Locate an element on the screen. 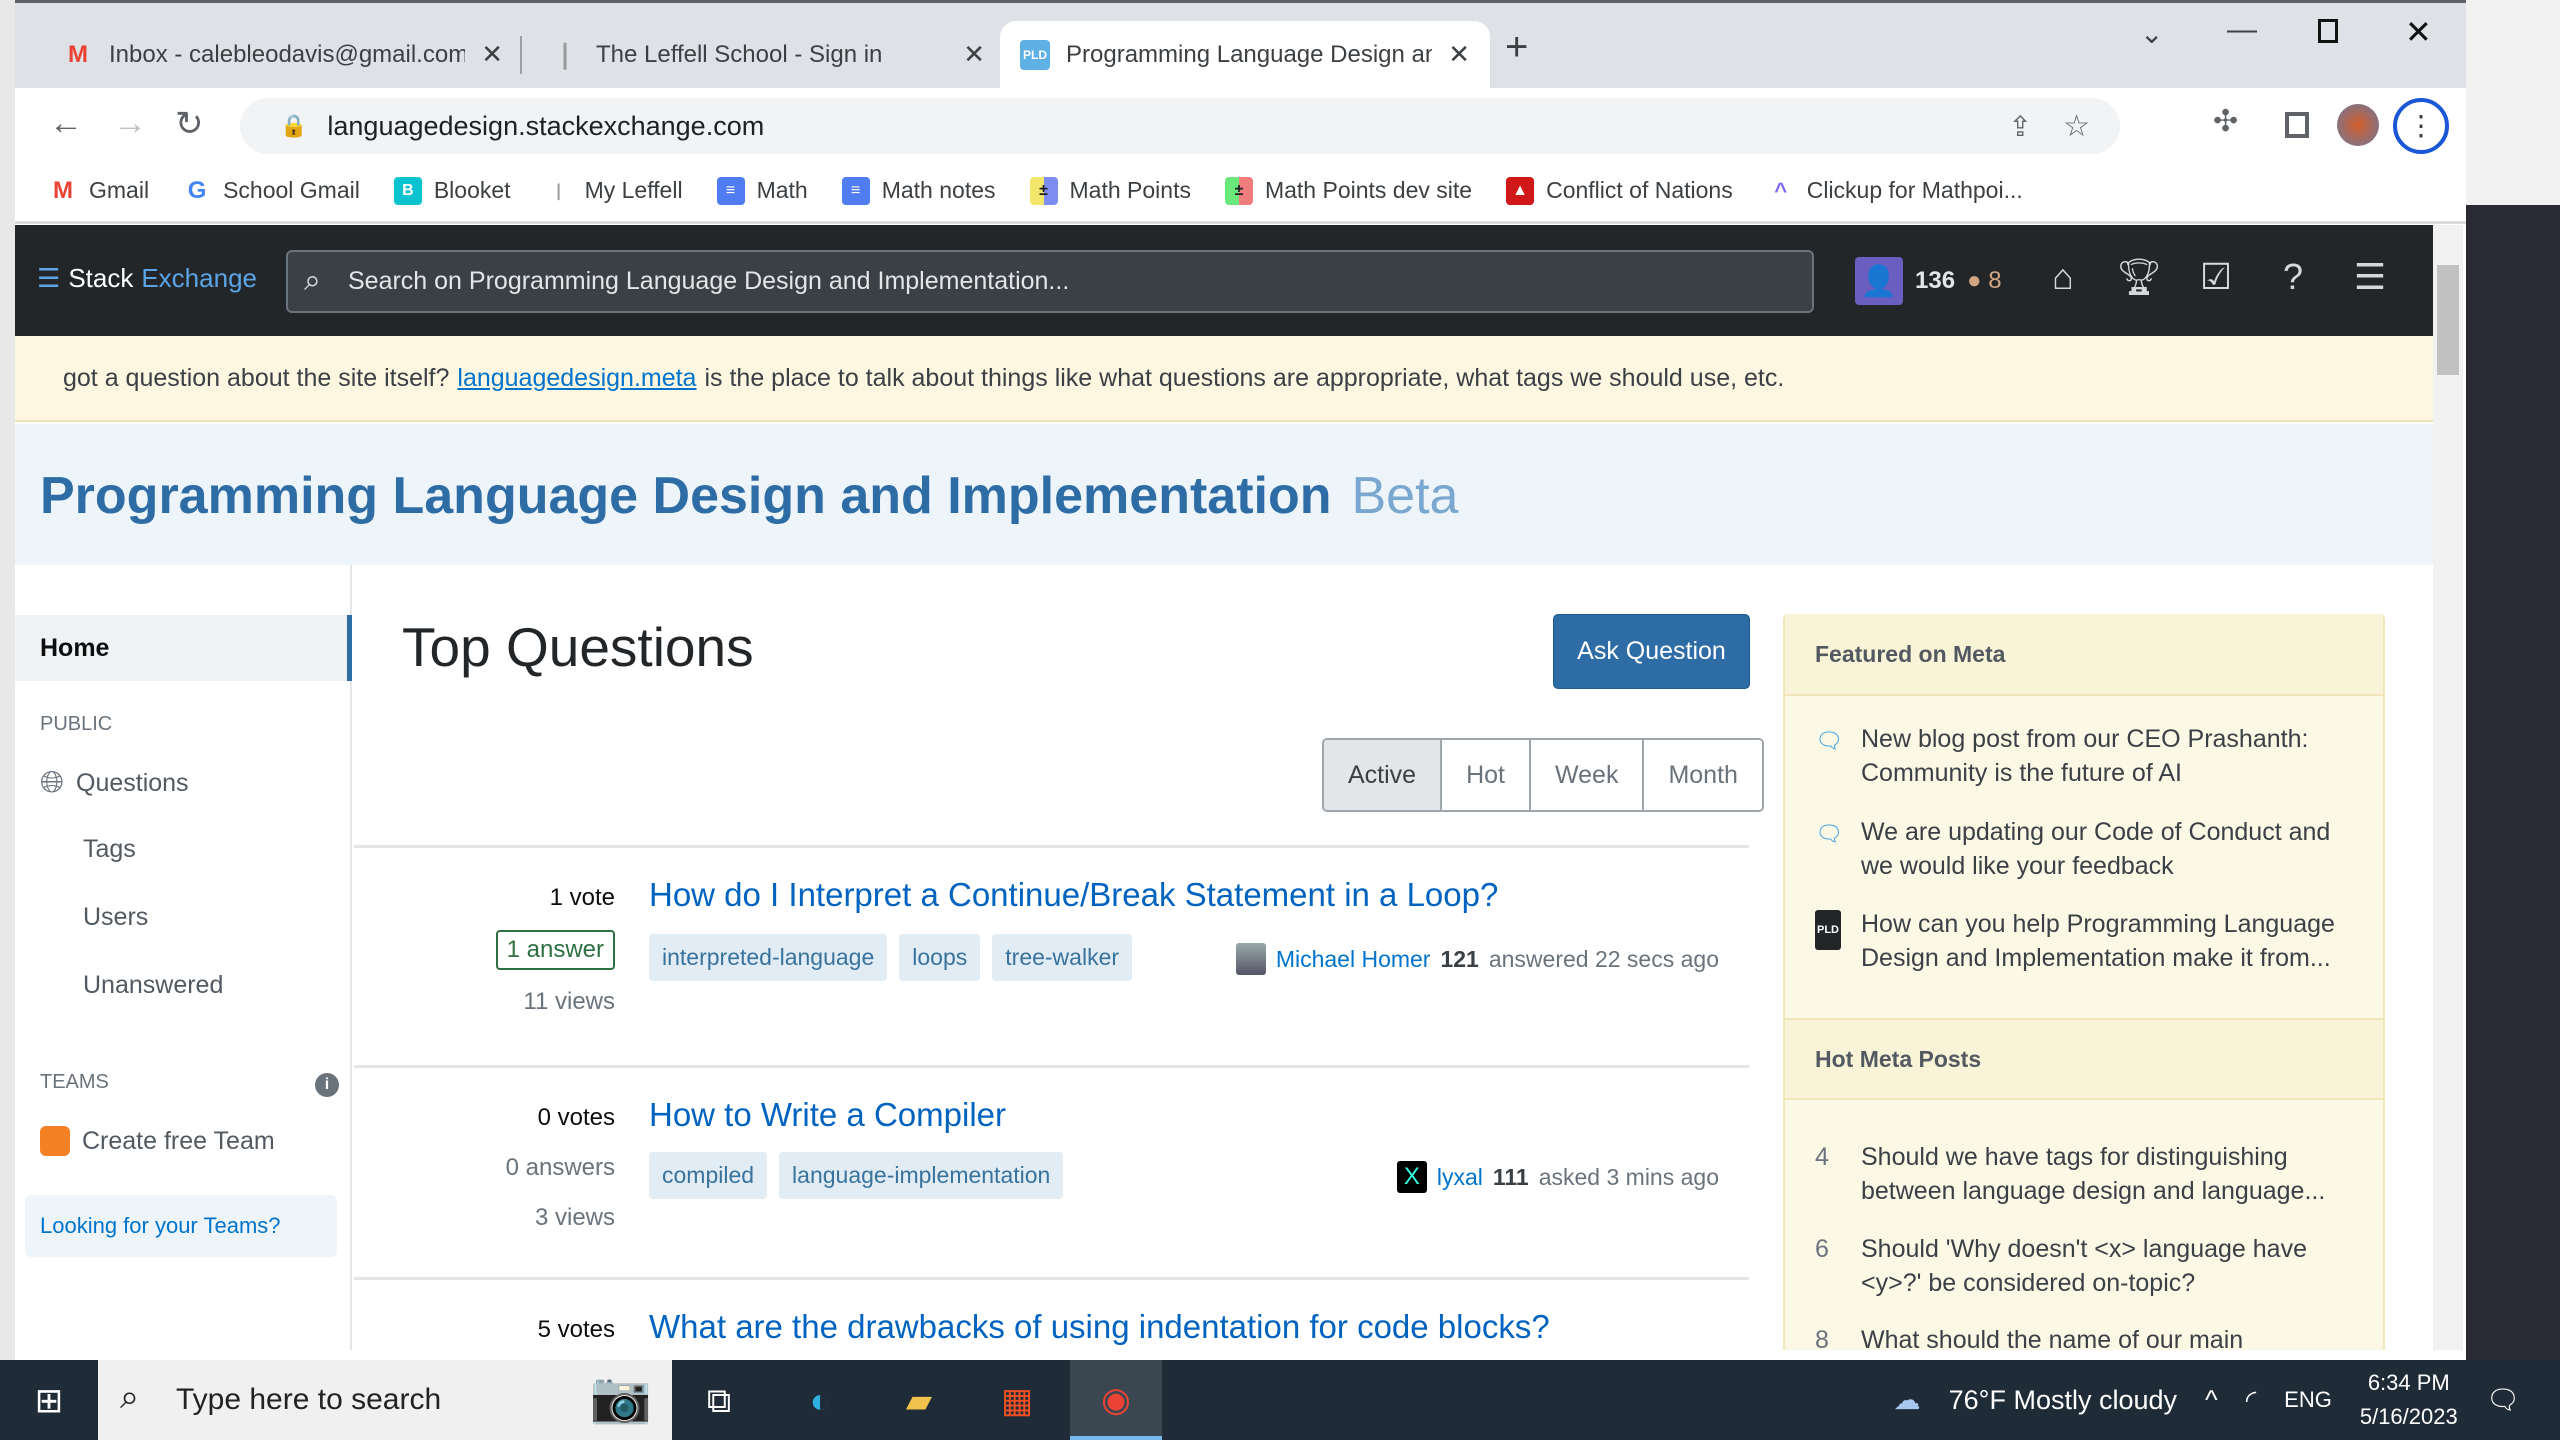  vote-count: 1 vote is located at coordinates (582, 897).